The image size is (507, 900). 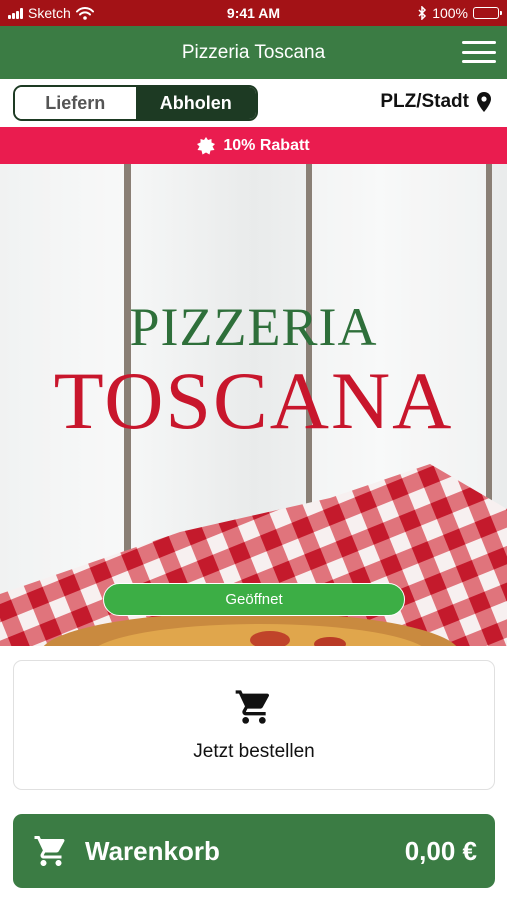 I want to click on location-button: PLZ/Stadt, so click(x=435, y=102).